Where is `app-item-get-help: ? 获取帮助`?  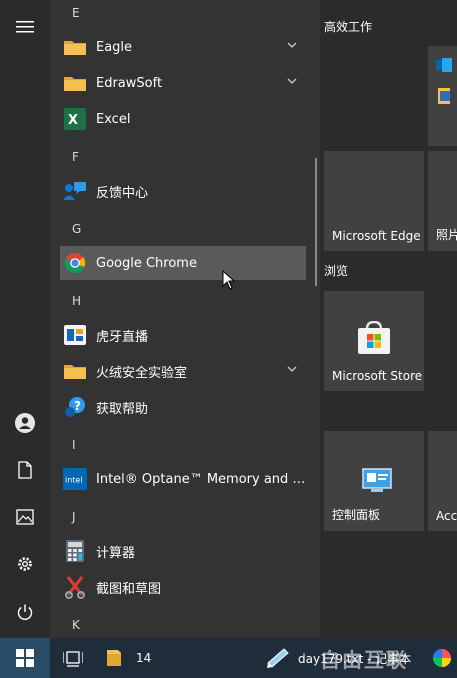
app-item-get-help: ? 获取帮助 is located at coordinates (183, 407).